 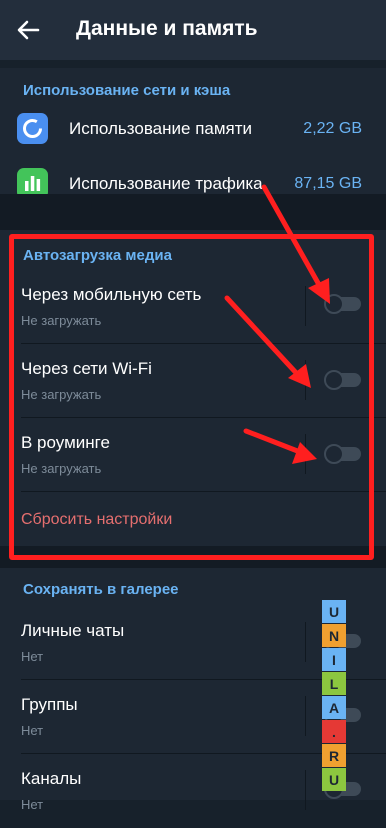 What do you see at coordinates (167, 28) in the screenshot?
I see `page-title: Данные и память` at bounding box center [167, 28].